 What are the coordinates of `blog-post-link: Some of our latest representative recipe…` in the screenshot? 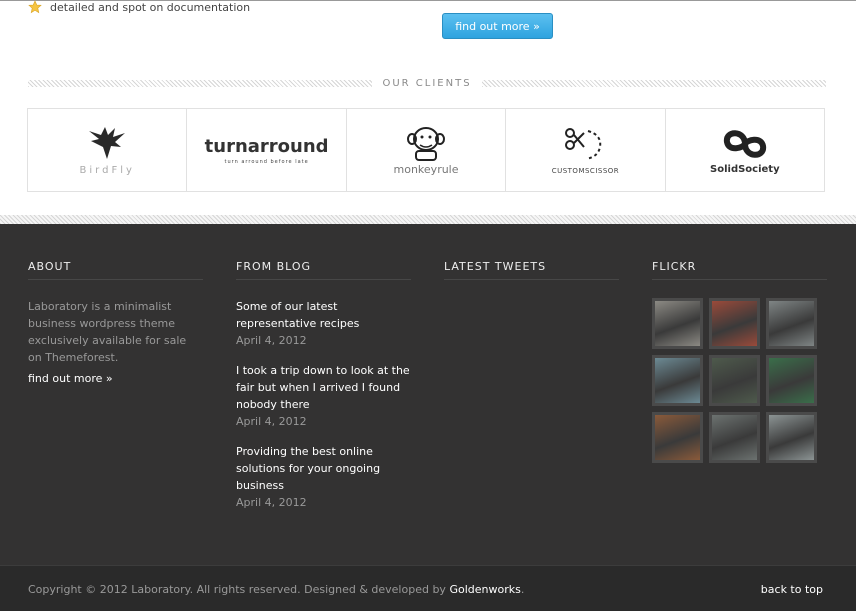 It's located at (323, 315).